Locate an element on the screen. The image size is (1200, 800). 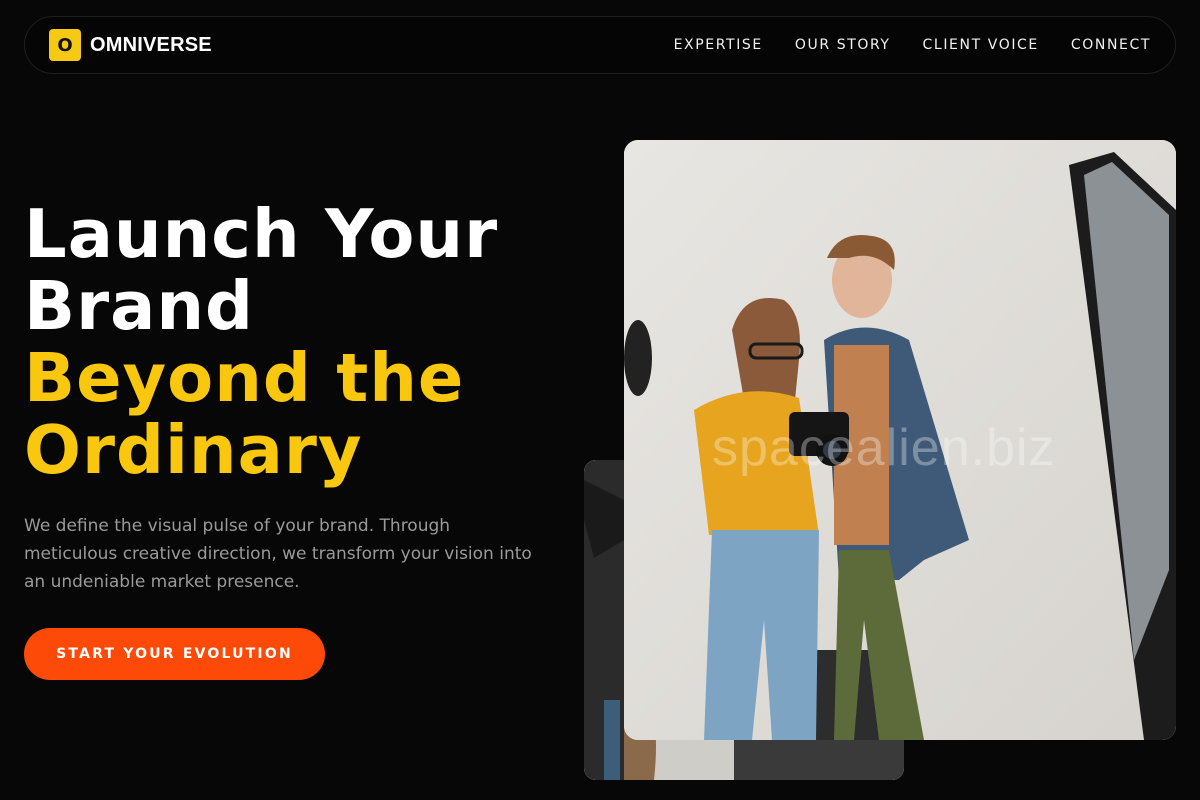
start-evolution-button: START YOUR EVOLUTION is located at coordinates (174, 654).